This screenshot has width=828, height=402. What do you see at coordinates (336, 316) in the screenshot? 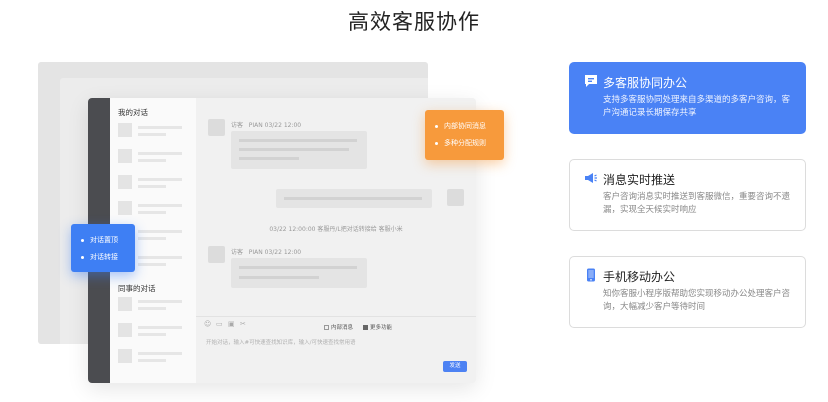
I see `composer-divider` at bounding box center [336, 316].